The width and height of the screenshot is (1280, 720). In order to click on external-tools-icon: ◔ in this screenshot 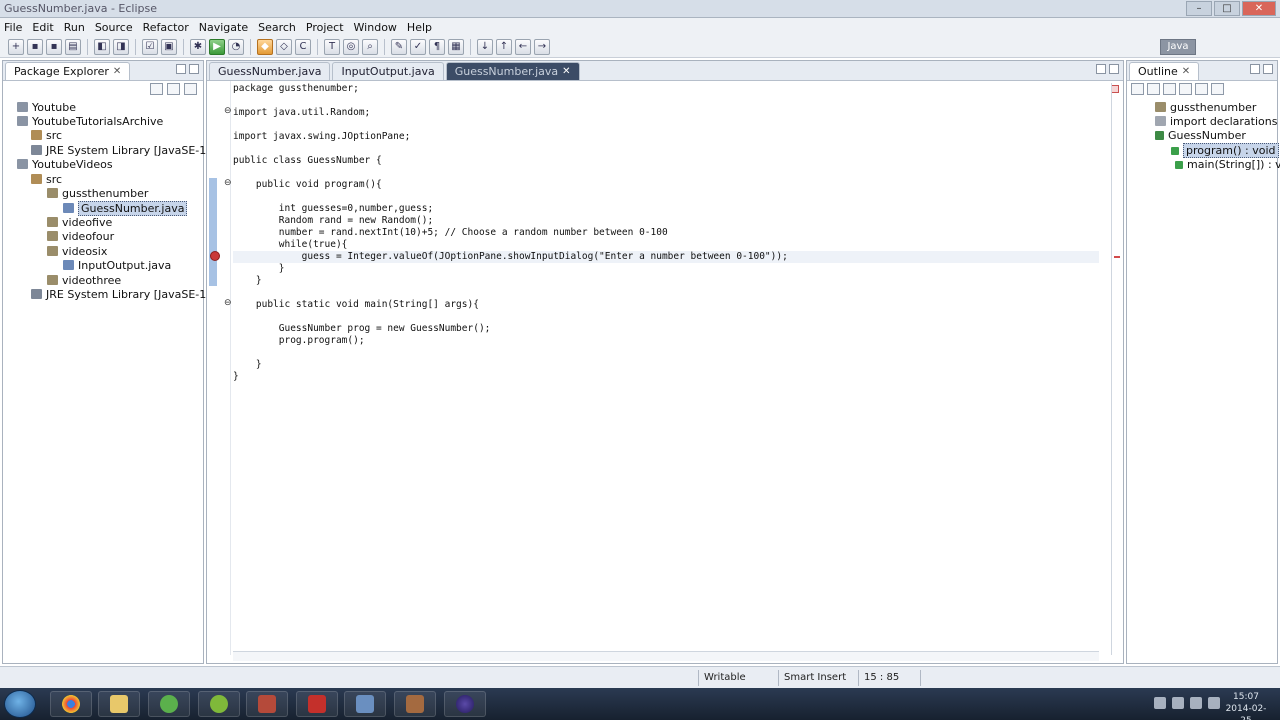, I will do `click(236, 46)`.